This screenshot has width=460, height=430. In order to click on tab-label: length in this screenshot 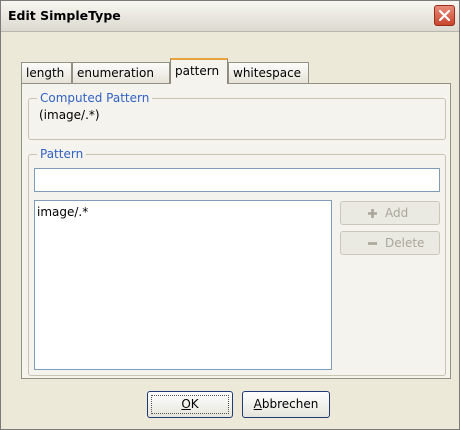, I will do `click(45, 73)`.